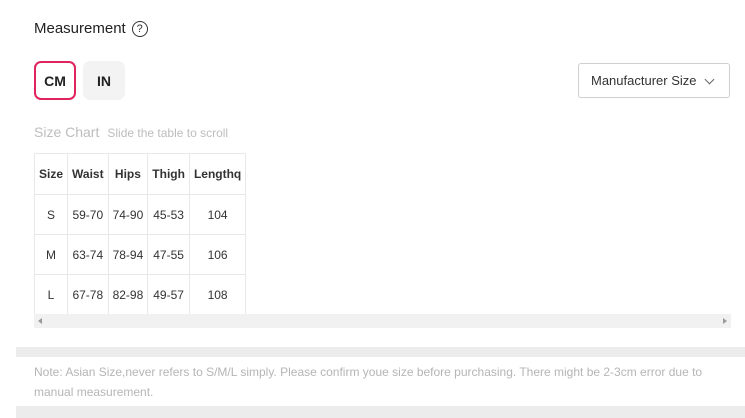 The image size is (745, 418). I want to click on help-icon: ?, so click(139, 28).